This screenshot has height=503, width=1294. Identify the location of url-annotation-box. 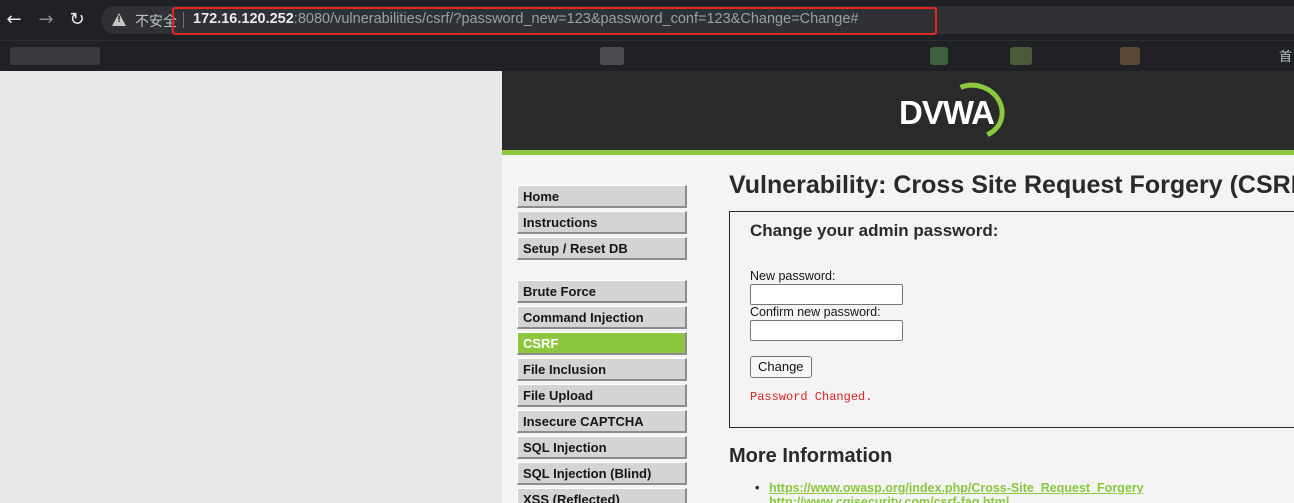
(554, 21).